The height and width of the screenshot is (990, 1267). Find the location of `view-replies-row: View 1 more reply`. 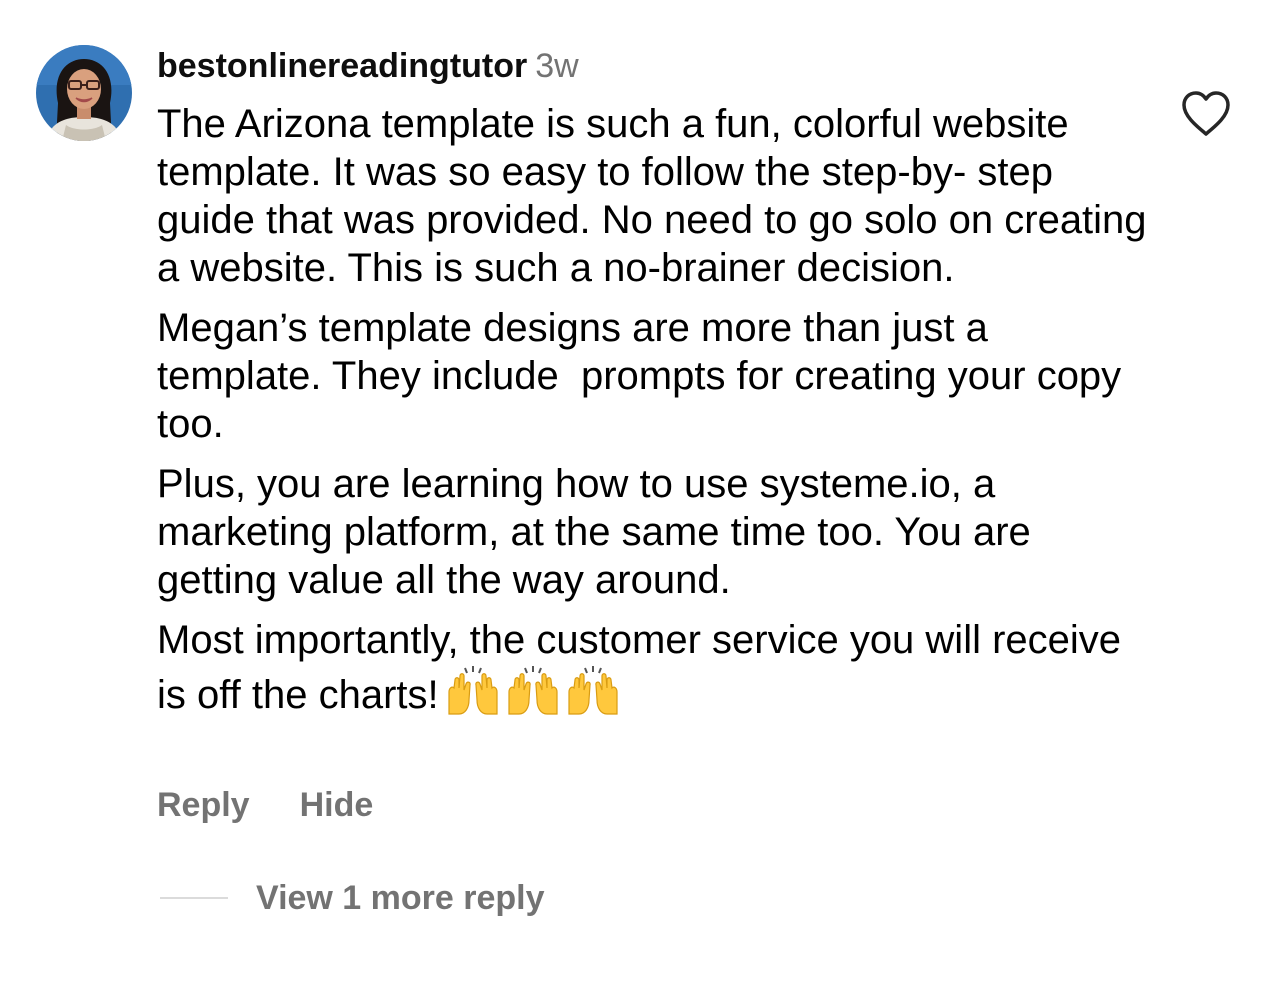

view-replies-row: View 1 more reply is located at coordinates (352, 898).